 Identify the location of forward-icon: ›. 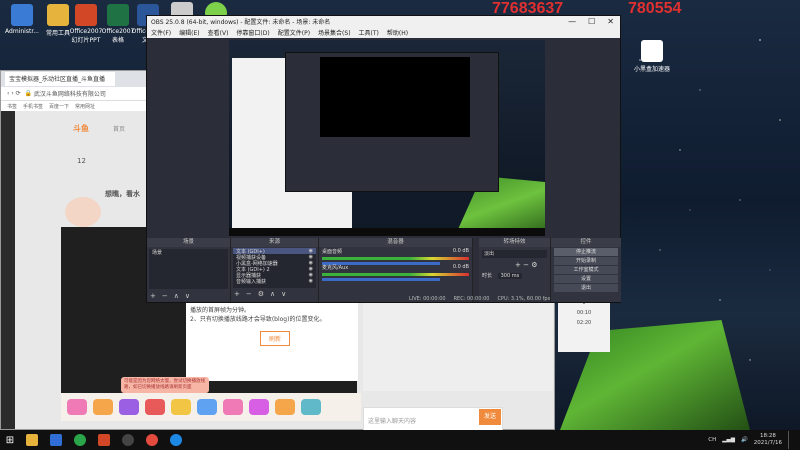
(12, 93).